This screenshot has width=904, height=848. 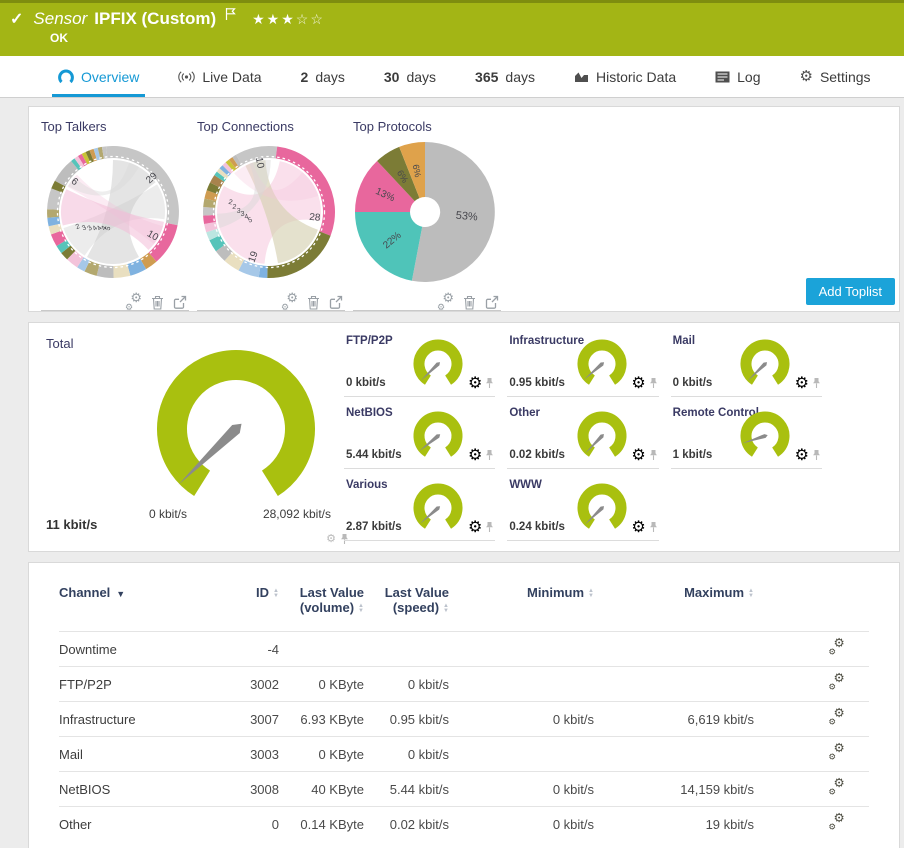 What do you see at coordinates (537, 383) in the screenshot?
I see `channel-value: 0.95 kbit/s` at bounding box center [537, 383].